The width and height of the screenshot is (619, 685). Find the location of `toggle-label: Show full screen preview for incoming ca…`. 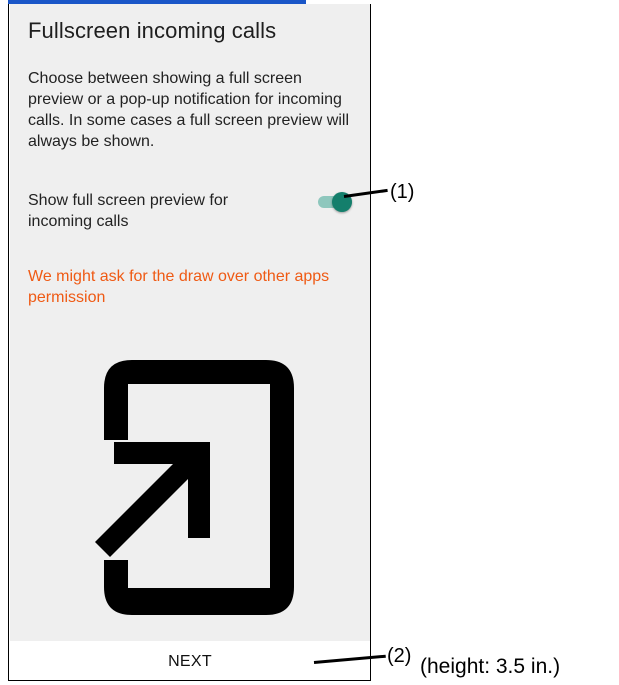

toggle-label: Show full screen preview for incoming ca… is located at coordinates (128, 211).